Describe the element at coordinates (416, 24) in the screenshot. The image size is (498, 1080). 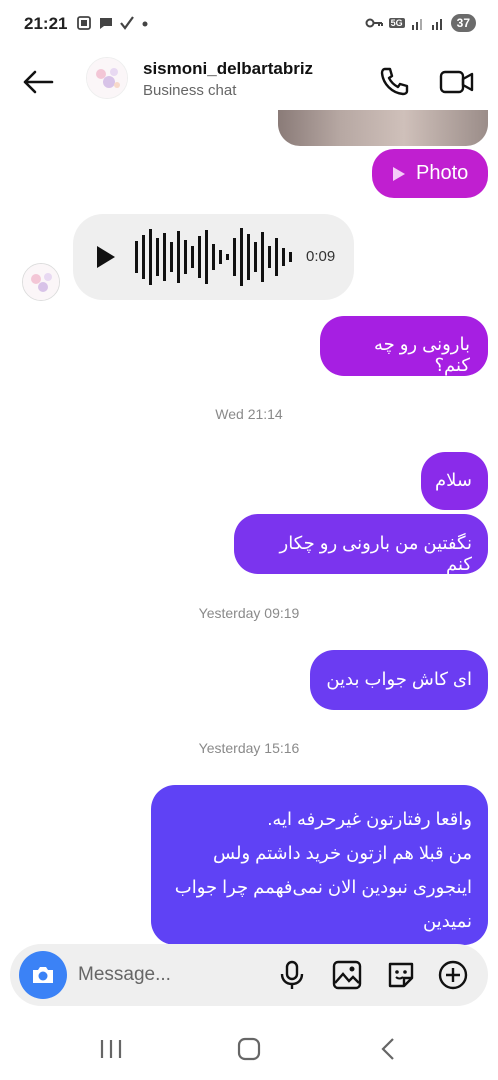
I see `signal-icon` at that location.